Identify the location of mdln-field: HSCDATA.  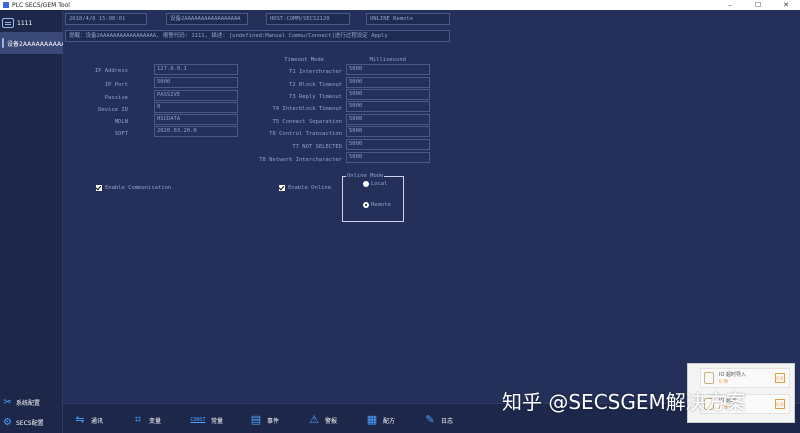
(196, 119).